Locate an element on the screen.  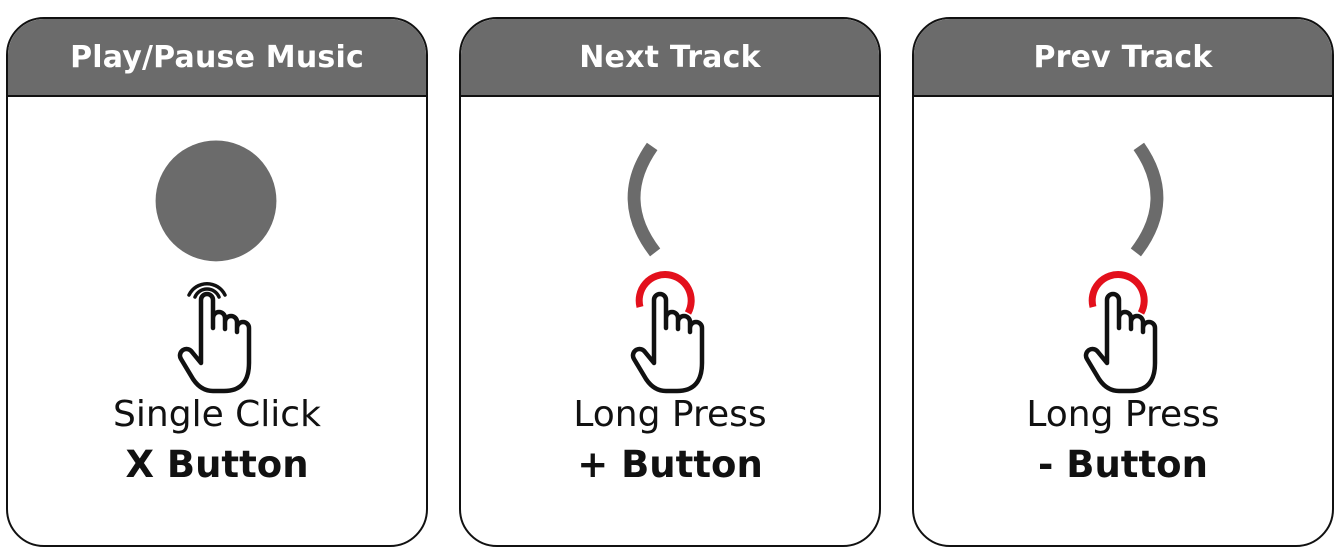
button-label: + Button is located at coordinates (670, 464).